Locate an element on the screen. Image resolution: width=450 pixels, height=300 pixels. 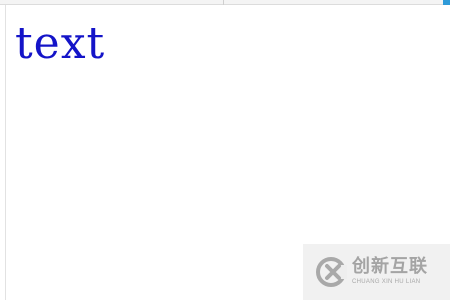
watermark-text: 创新互联 CHUANG XIN HU LIAN is located at coordinates (390, 272).